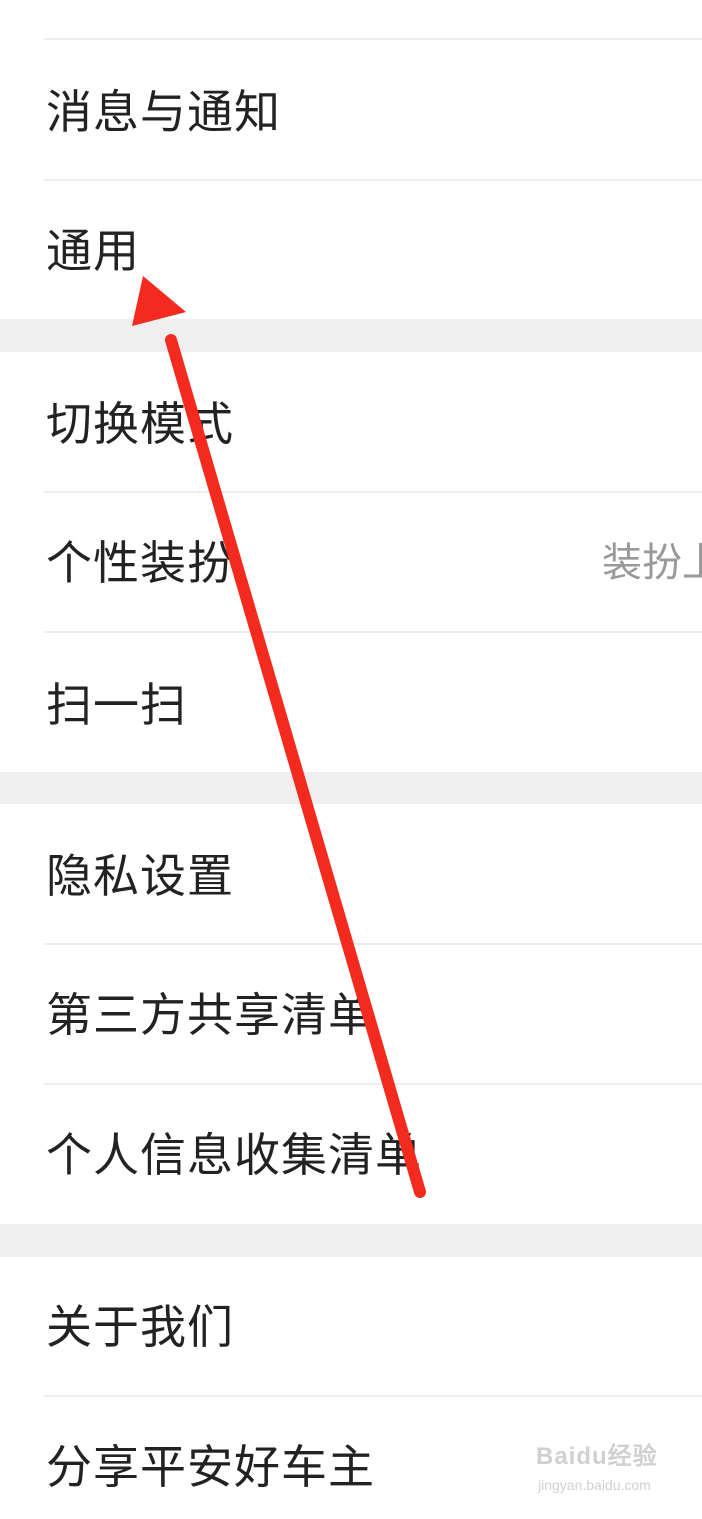  Describe the element at coordinates (351, 702) in the screenshot. I see `settings-item-scan: 扫一扫` at that location.